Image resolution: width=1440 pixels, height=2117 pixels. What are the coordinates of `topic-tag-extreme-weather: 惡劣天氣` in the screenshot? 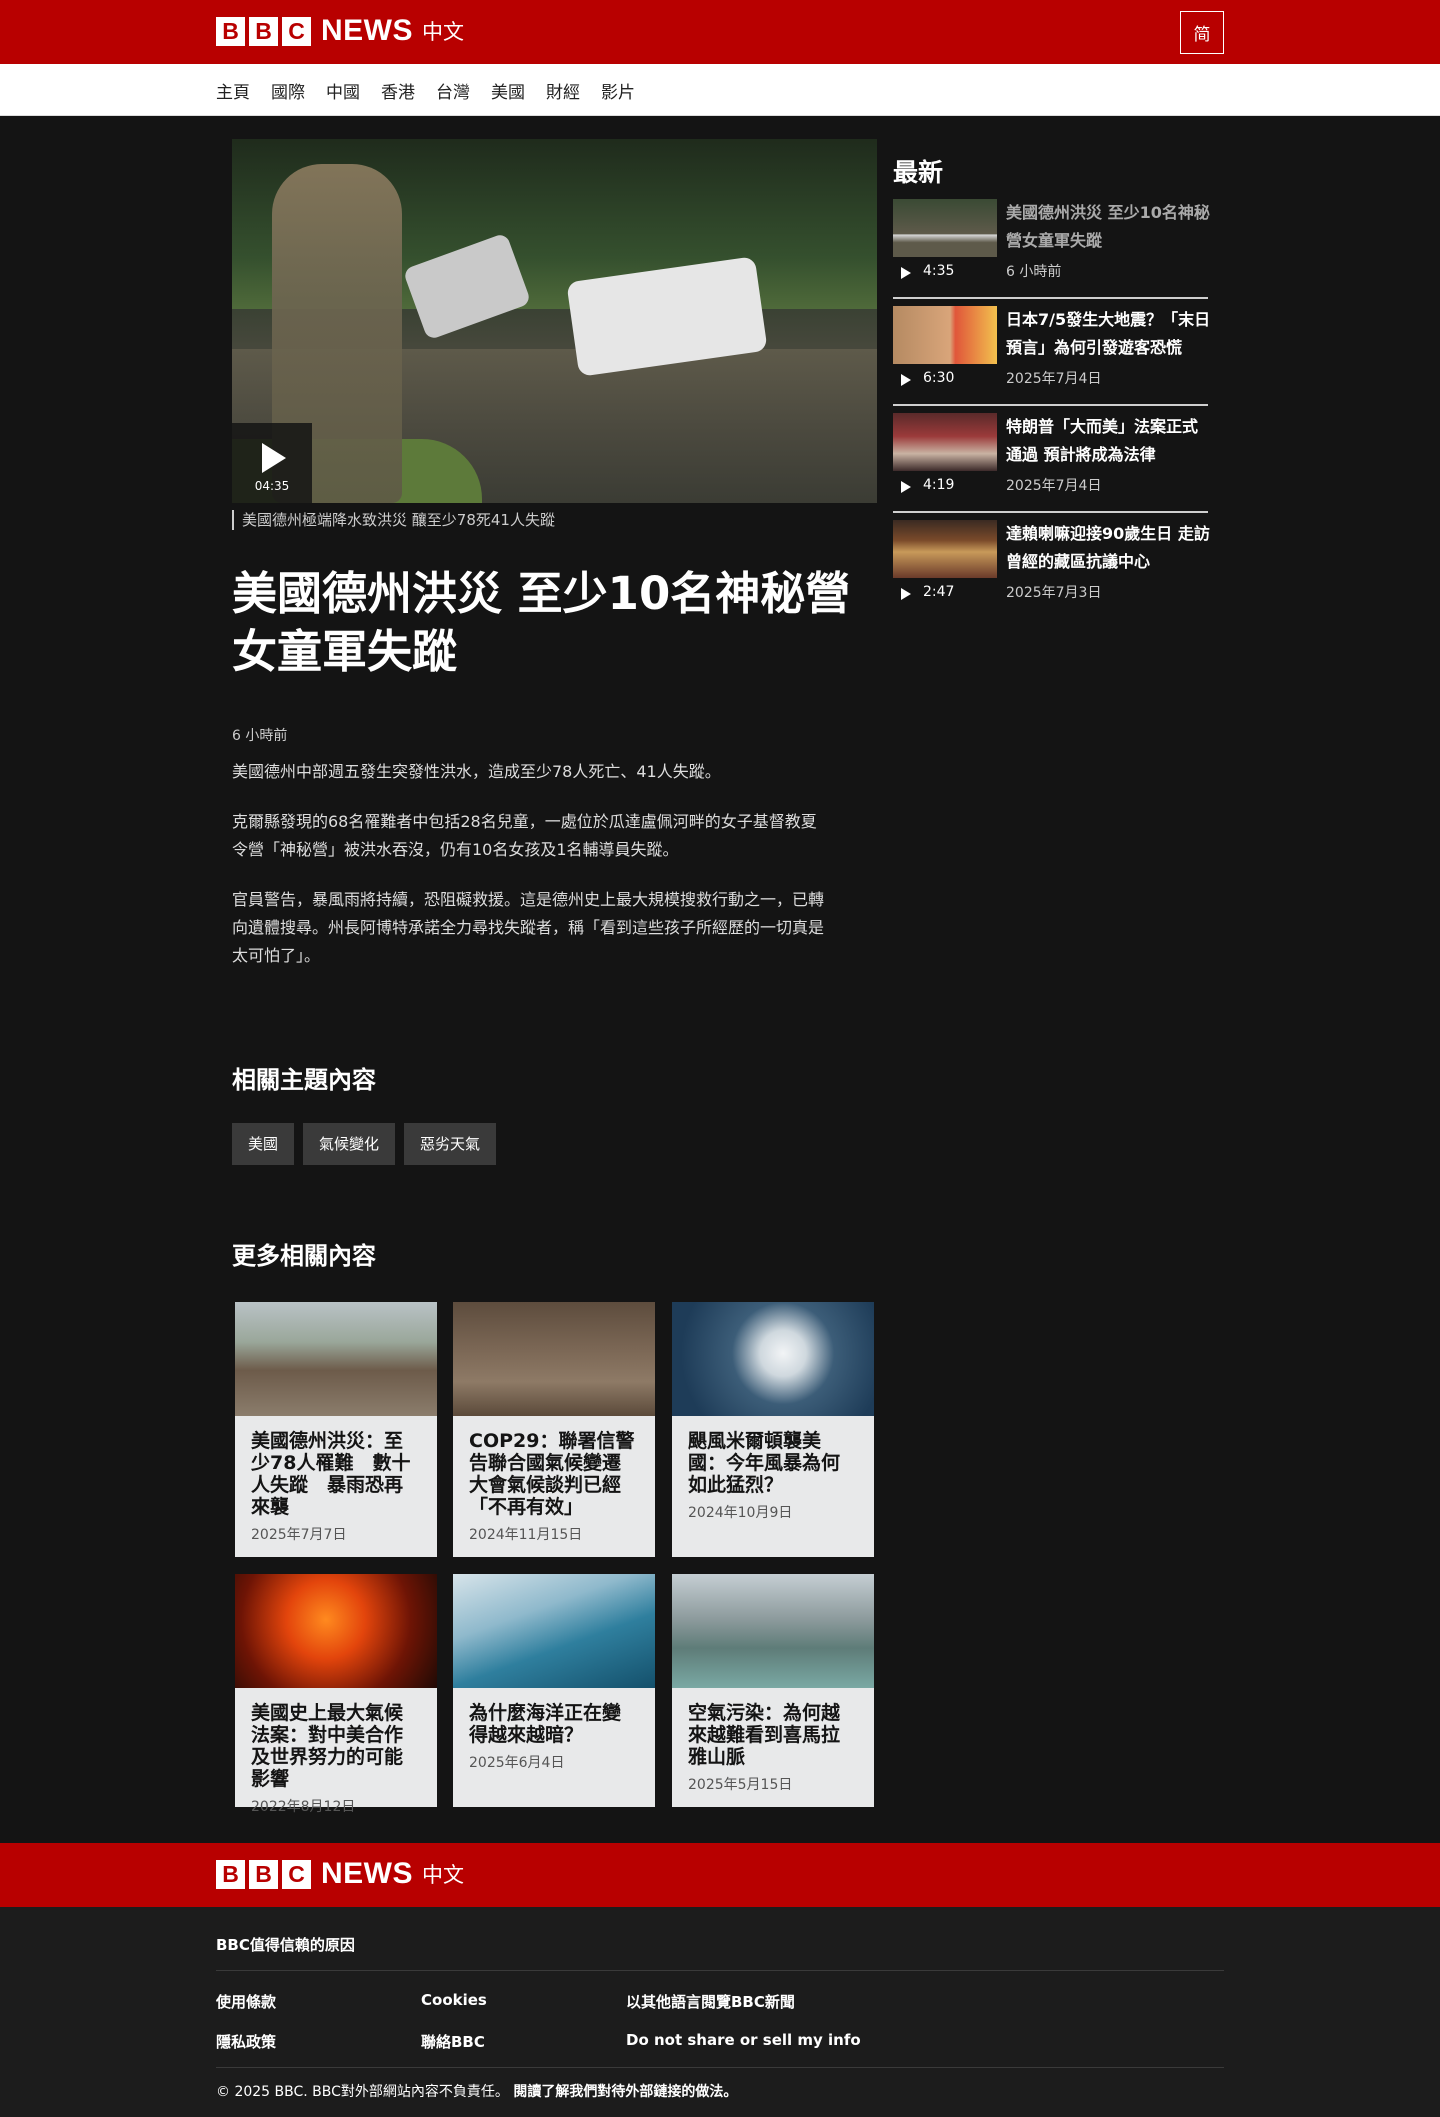 It's located at (450, 1144).